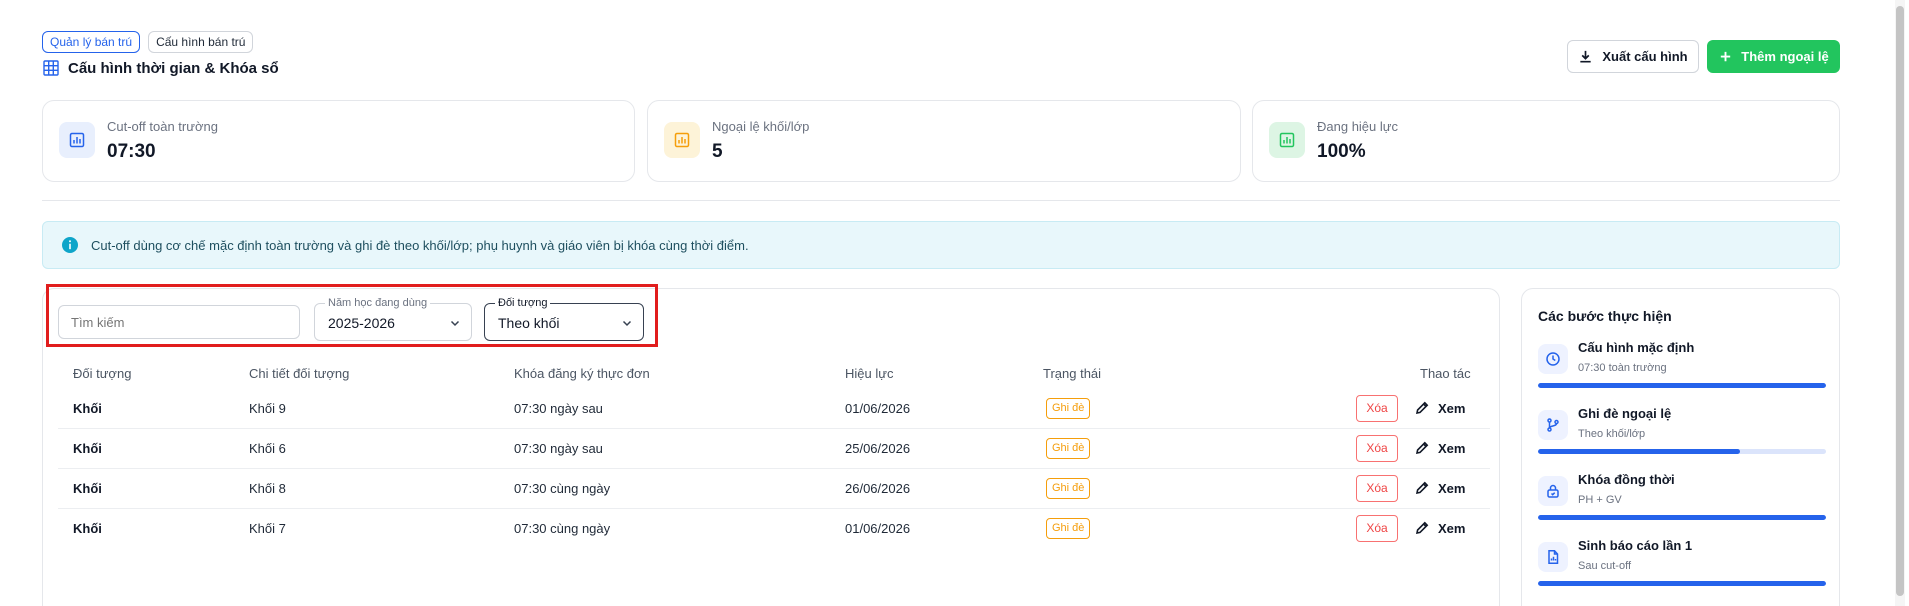 The image size is (1909, 606). What do you see at coordinates (352, 315) in the screenshot?
I see `filter-highlight-box` at bounding box center [352, 315].